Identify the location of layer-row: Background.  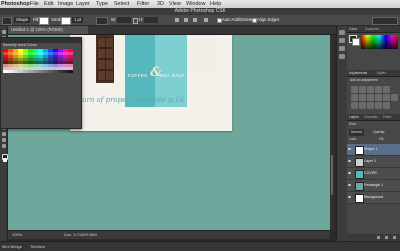
(373, 198).